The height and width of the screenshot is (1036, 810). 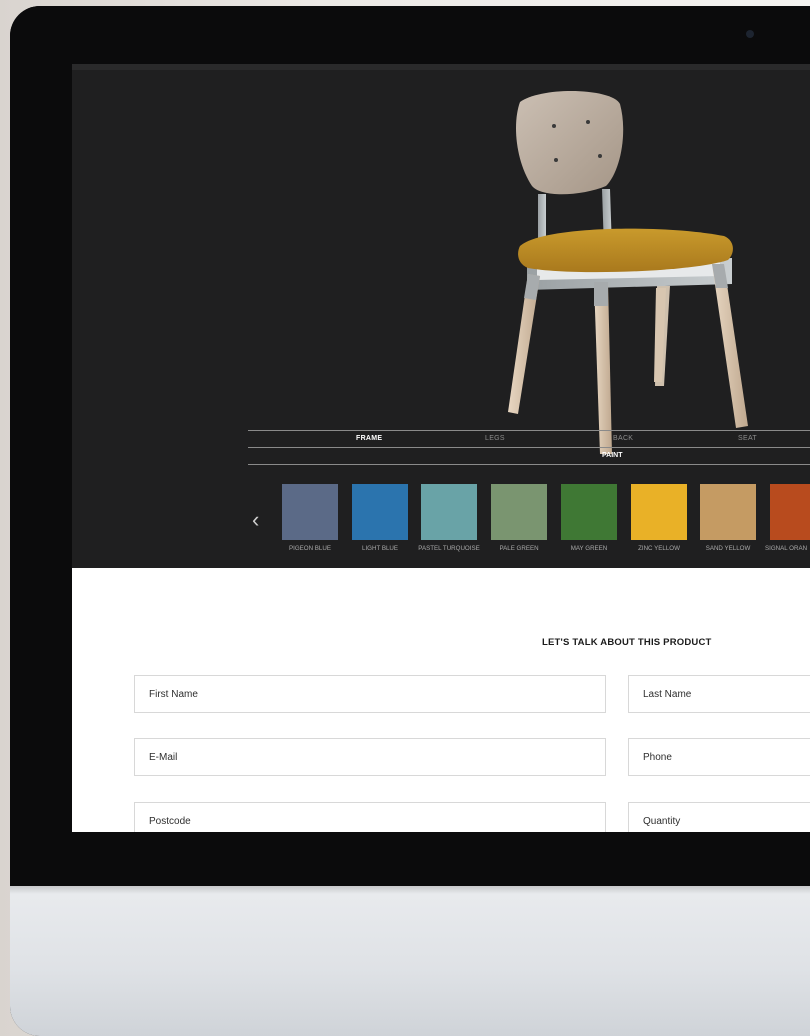 I want to click on swatch-pale-green, so click(x=519, y=512).